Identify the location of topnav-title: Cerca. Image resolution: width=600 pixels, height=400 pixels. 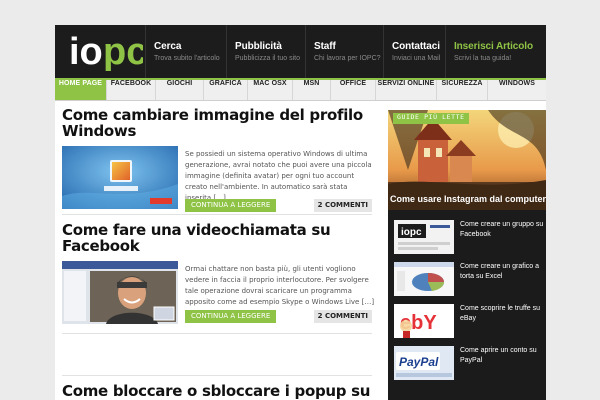
(168, 46).